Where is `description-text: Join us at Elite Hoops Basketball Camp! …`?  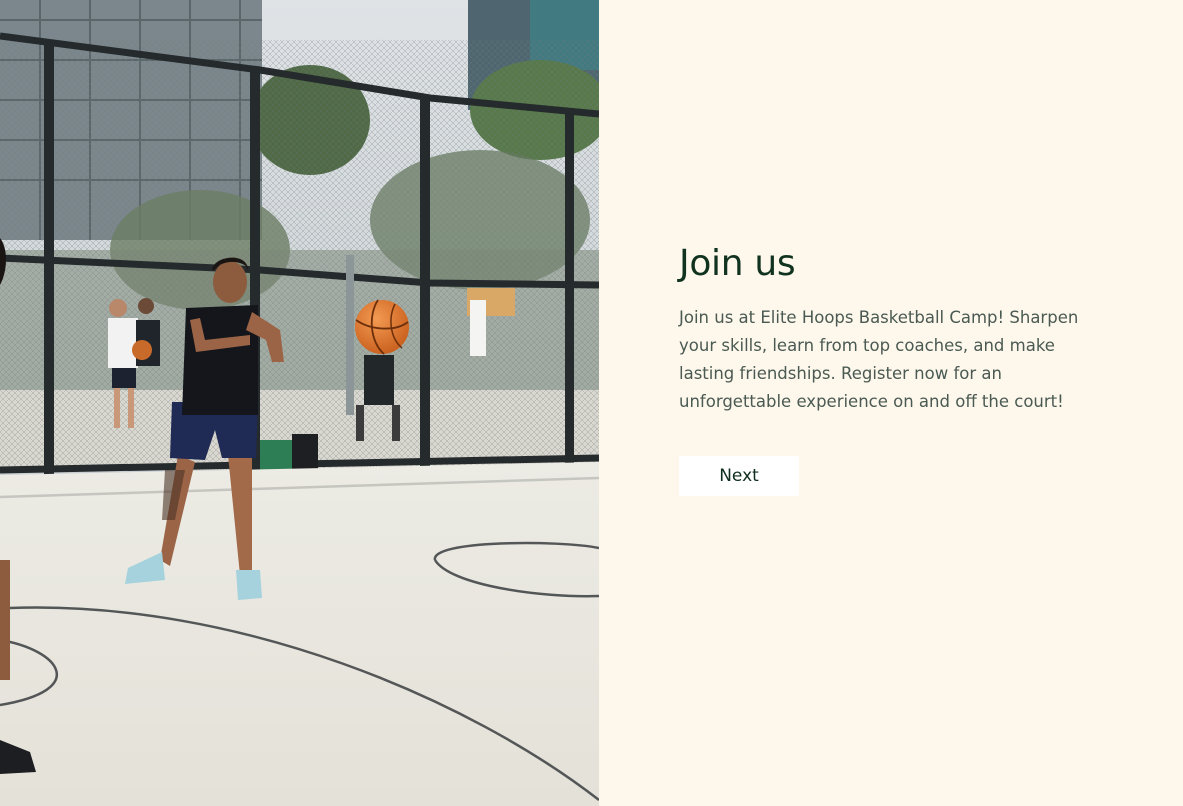
description-text: Join us at Elite Hoops Basketball Camp! … is located at coordinates (879, 359).